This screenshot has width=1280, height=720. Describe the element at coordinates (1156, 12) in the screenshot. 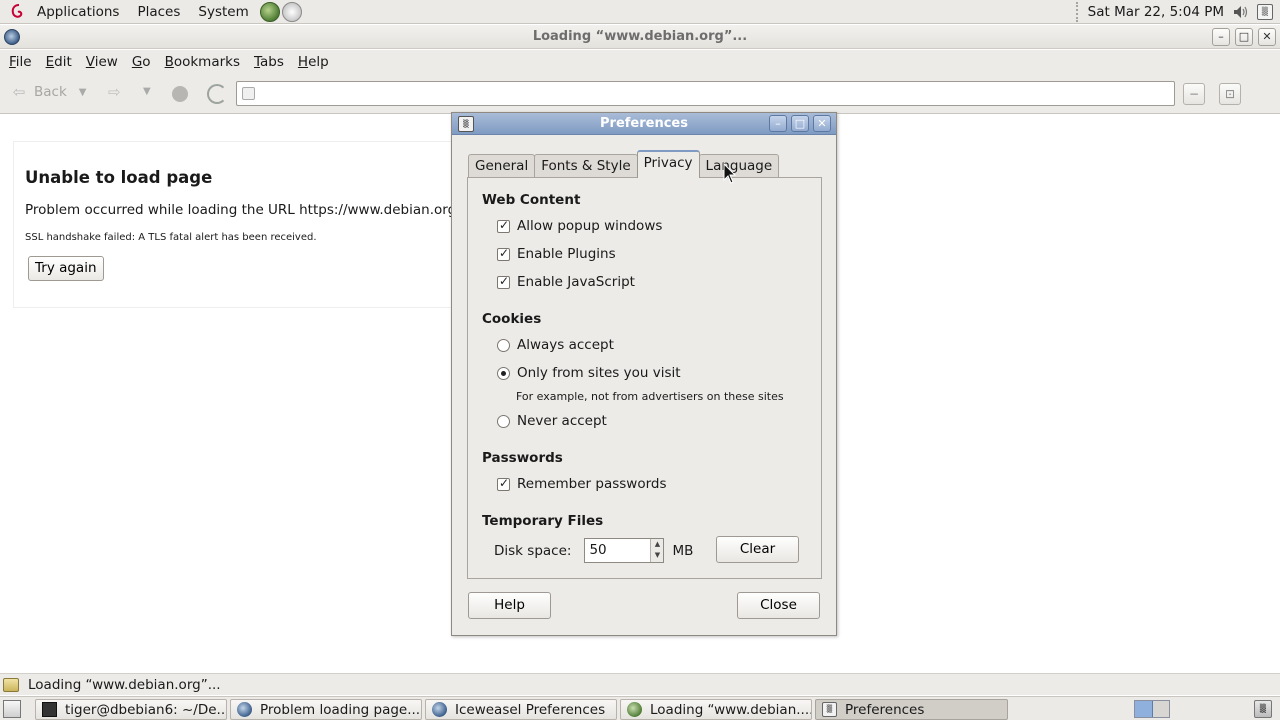

I see `clock: Sat Mar 22, 5:04 PM` at that location.